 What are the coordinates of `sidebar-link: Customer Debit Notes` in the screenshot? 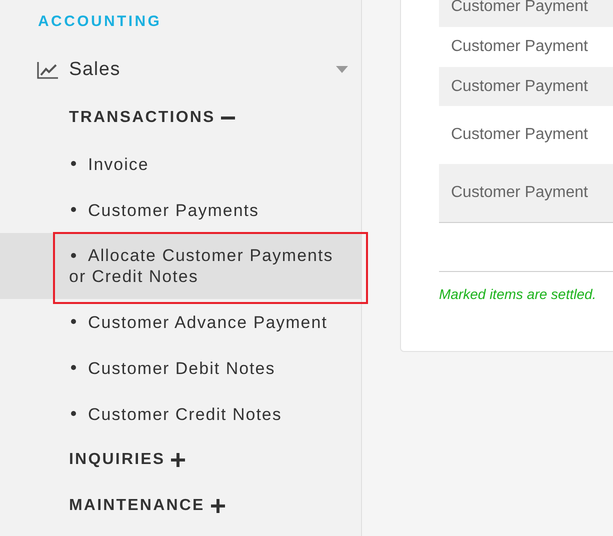 It's located at (180, 368).